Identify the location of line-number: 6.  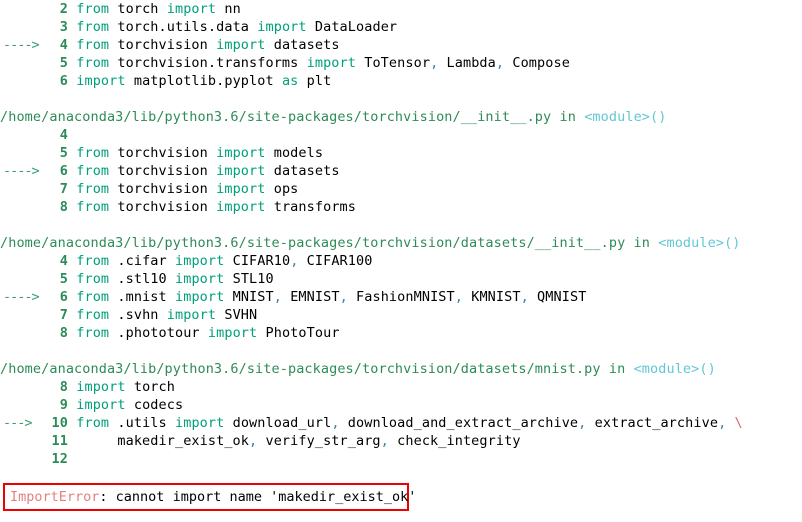
(63, 81).